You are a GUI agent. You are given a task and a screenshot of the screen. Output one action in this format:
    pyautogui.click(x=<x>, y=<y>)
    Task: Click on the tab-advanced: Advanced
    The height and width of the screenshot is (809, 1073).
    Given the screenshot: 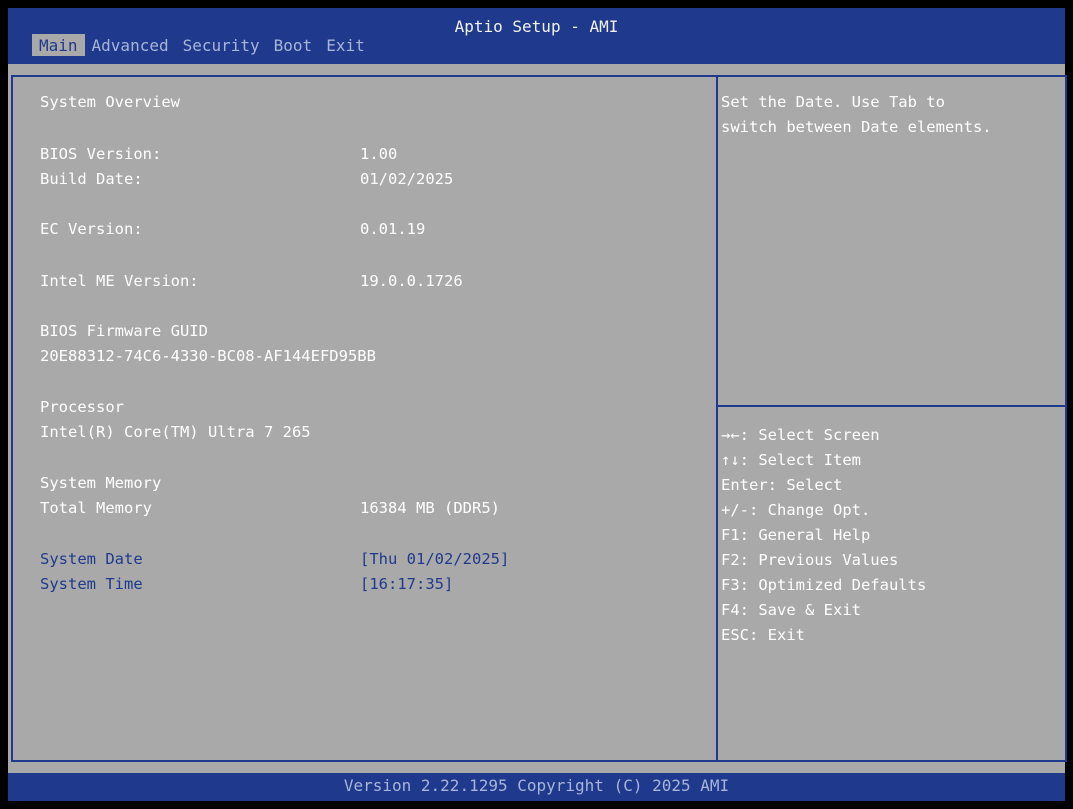 What is the action you would take?
    pyautogui.click(x=130, y=45)
    